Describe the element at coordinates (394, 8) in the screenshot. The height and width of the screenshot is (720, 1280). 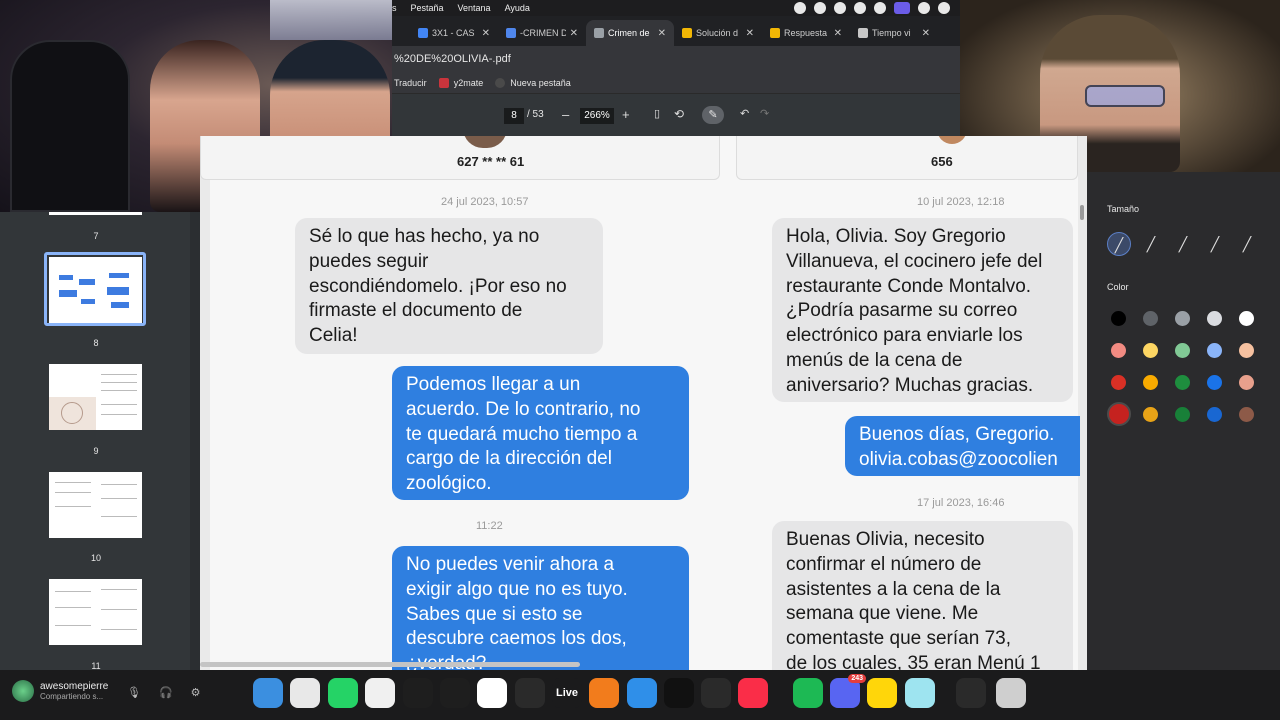
I see `menu-item: s` at that location.